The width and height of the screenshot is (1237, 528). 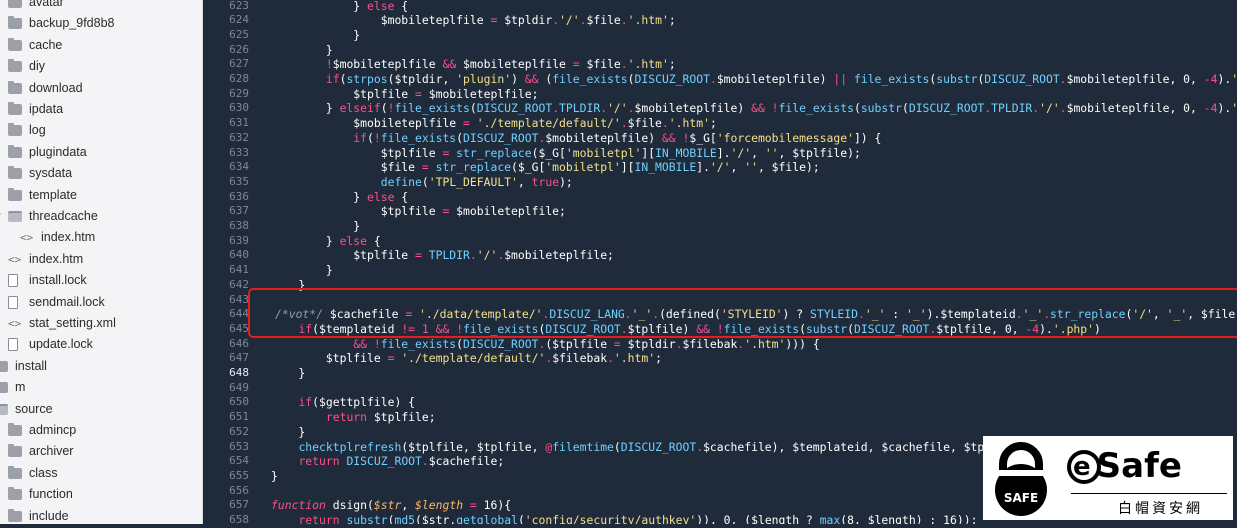 I want to click on code-line: return DISCUZ_ROOT.$cachefile;, so click(x=387, y=461).